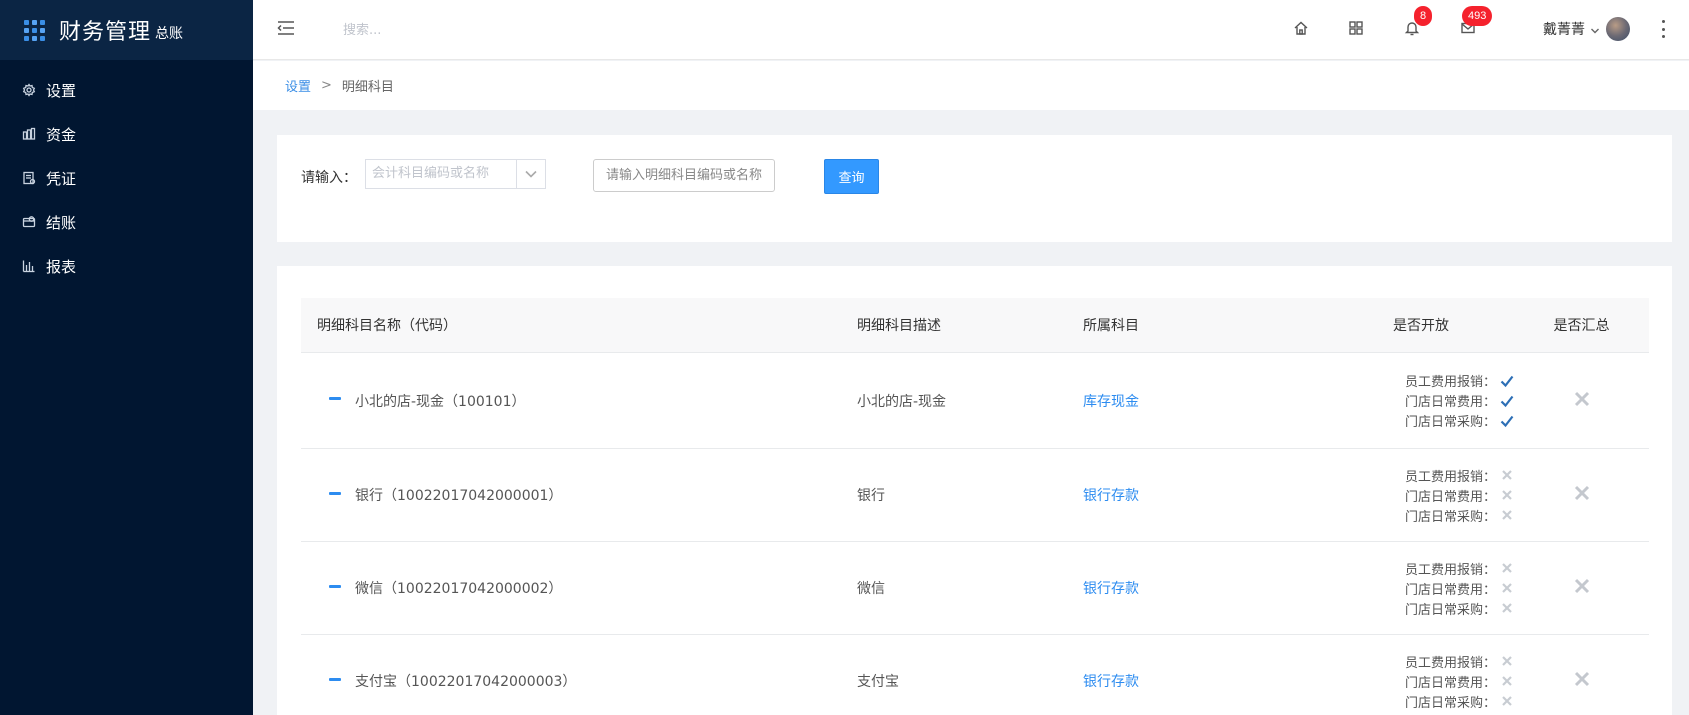 The width and height of the screenshot is (1689, 715). I want to click on sidebar-item-label: 凭证, so click(61, 178).